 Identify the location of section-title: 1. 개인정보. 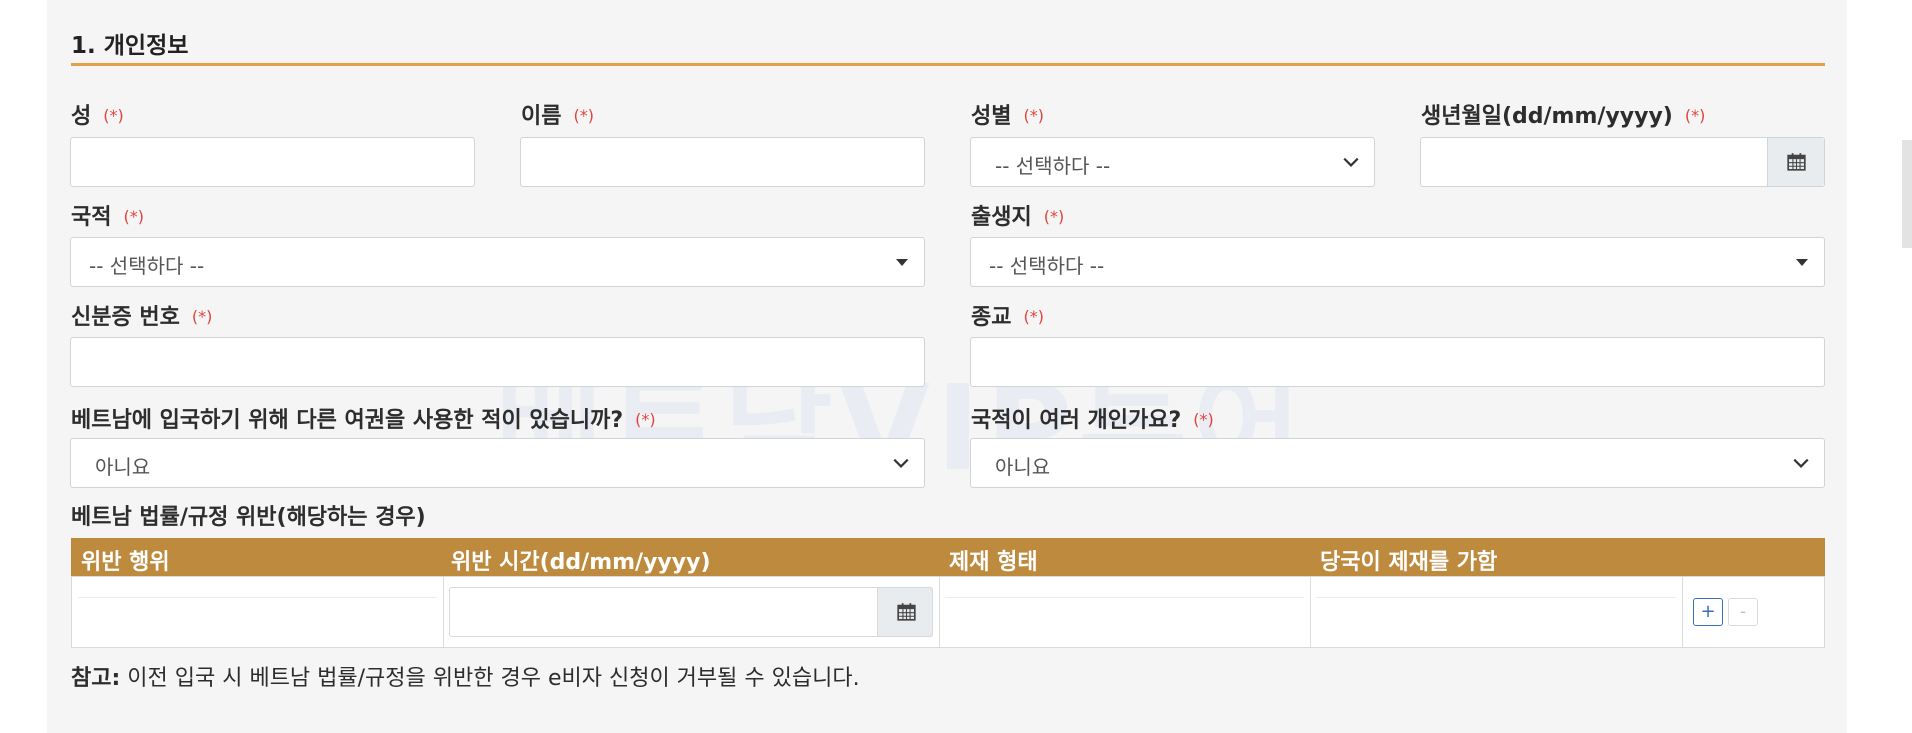
(130, 46).